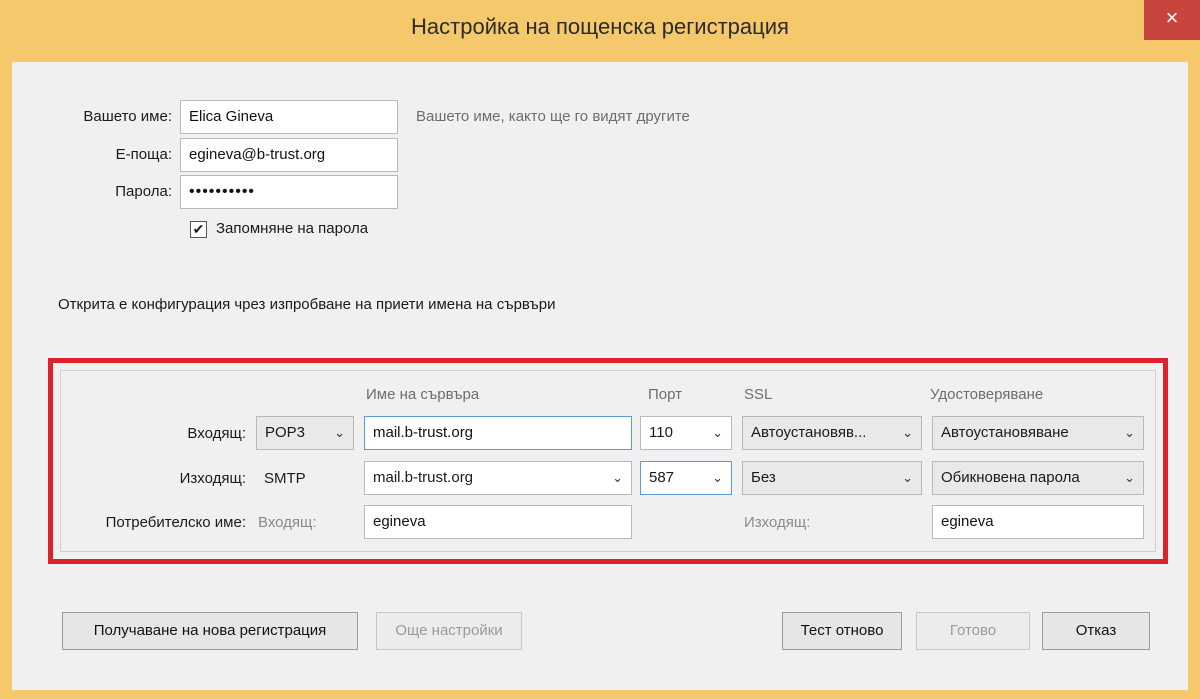 This screenshot has width=1200, height=699. Describe the element at coordinates (600, 26) in the screenshot. I see `window-title: Настройка на пощенска регистрация` at that location.